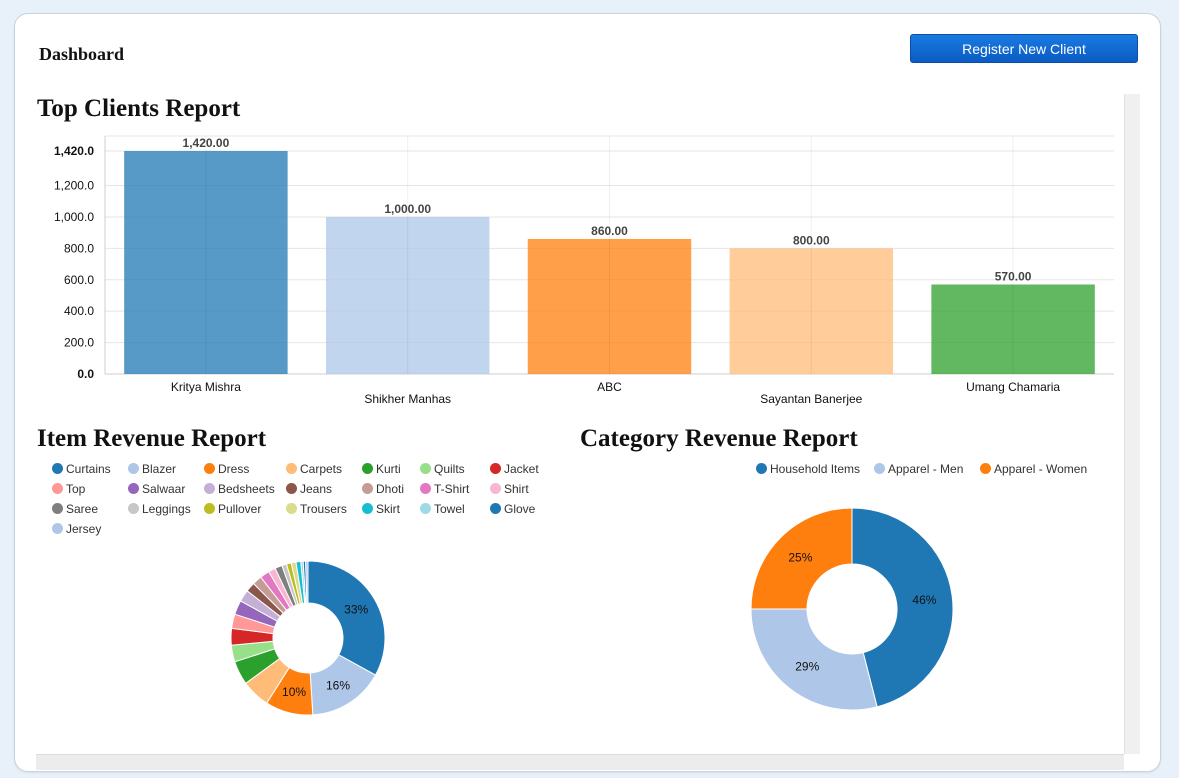 This screenshot has height=778, width=1179. I want to click on legend-item: Quilts, so click(442, 469).